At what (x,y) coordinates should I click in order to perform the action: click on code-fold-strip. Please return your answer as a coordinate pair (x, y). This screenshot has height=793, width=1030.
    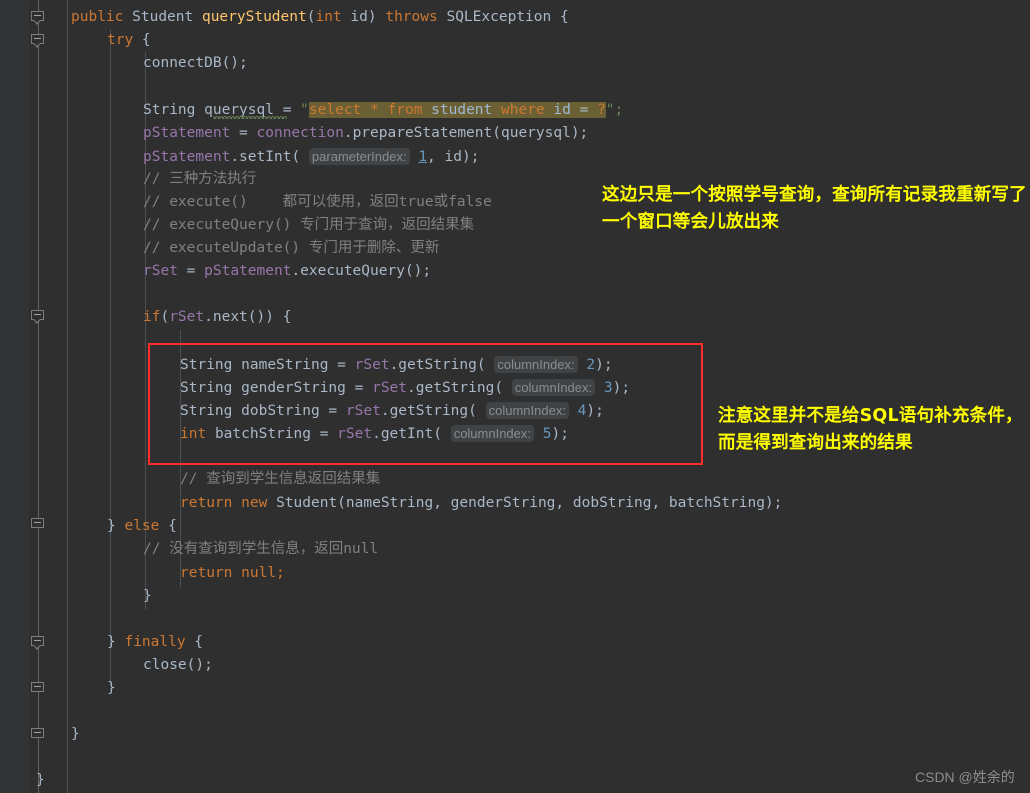
    Looking at the image, I should click on (39, 396).